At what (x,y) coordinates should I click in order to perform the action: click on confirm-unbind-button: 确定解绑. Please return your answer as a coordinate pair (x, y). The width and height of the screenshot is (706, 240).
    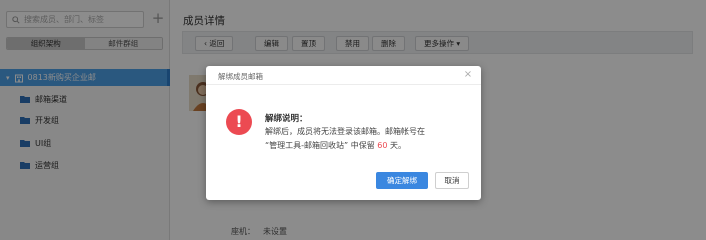
    Looking at the image, I should click on (402, 180).